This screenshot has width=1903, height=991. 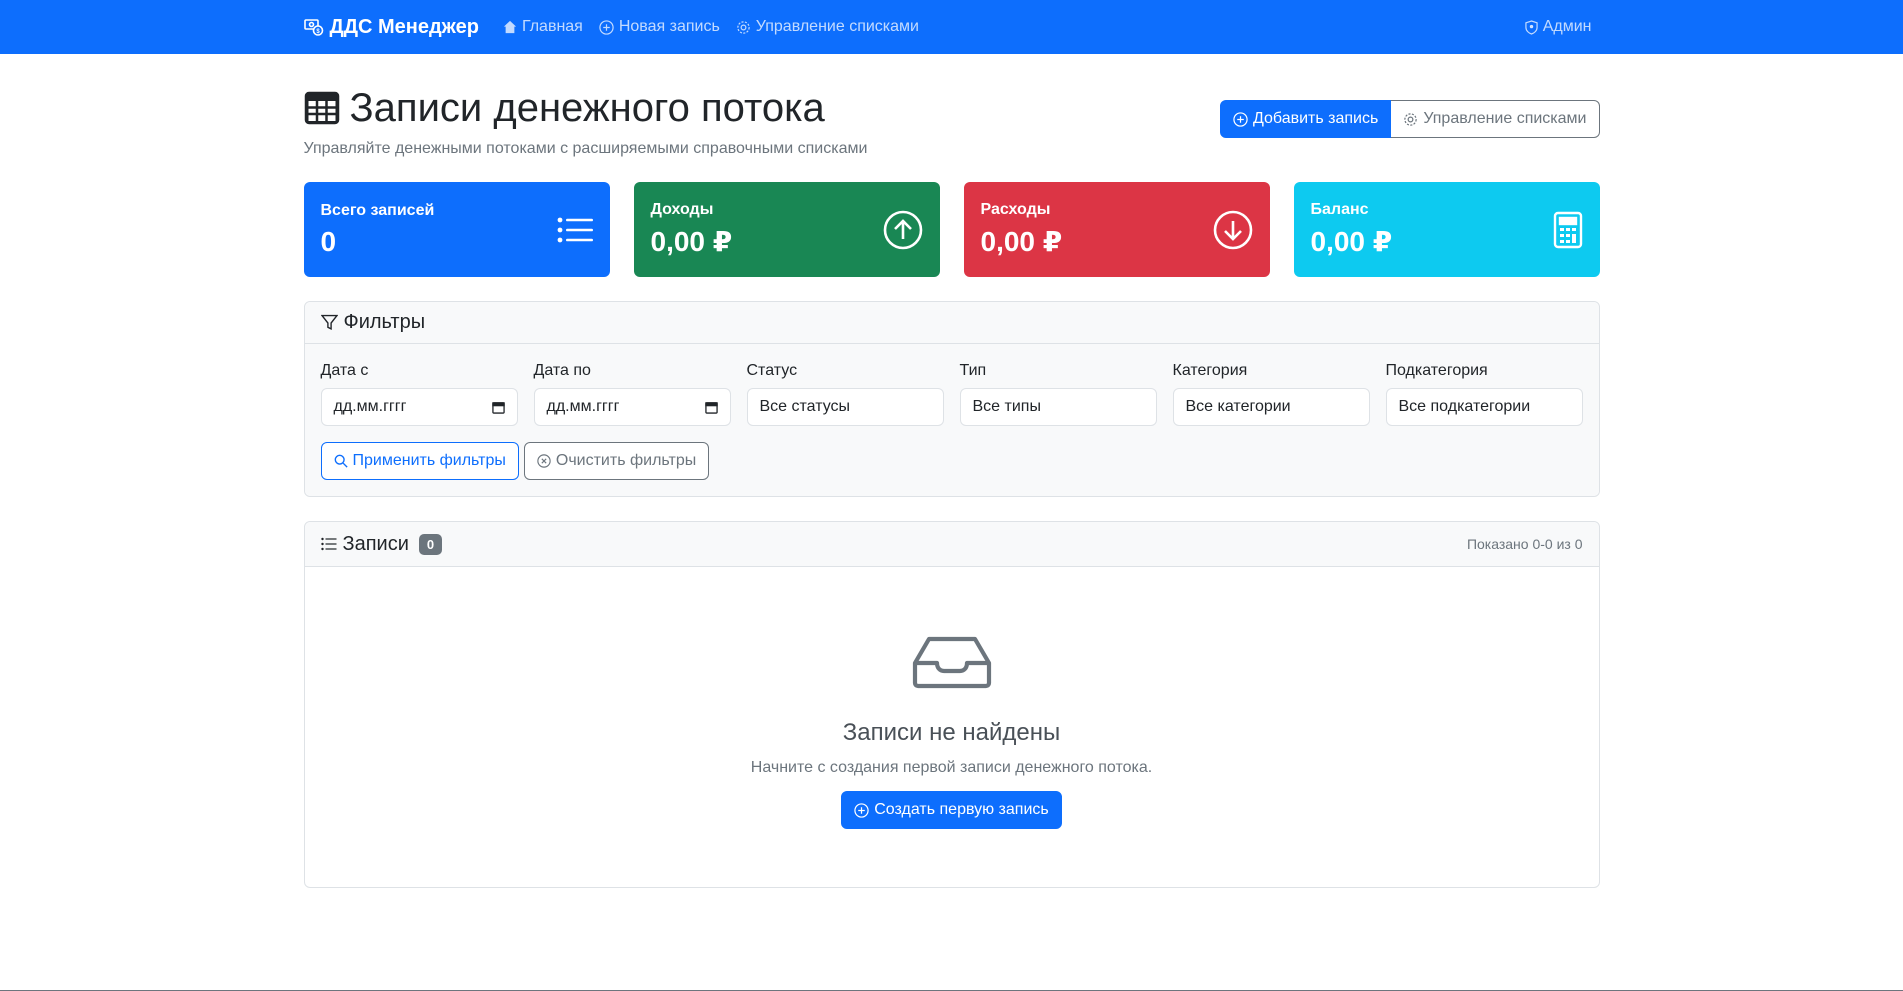 What do you see at coordinates (341, 461) in the screenshot?
I see `search-icon` at bounding box center [341, 461].